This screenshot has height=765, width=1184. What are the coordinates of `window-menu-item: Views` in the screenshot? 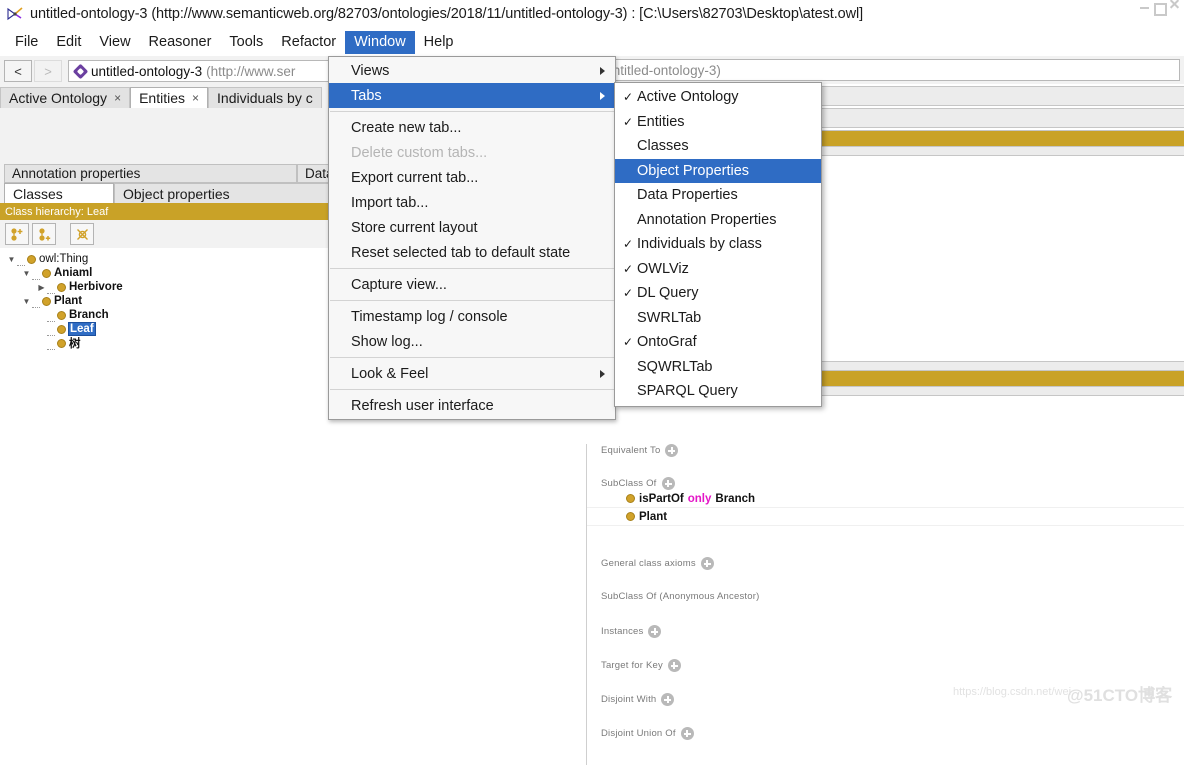 It's located at (472, 70).